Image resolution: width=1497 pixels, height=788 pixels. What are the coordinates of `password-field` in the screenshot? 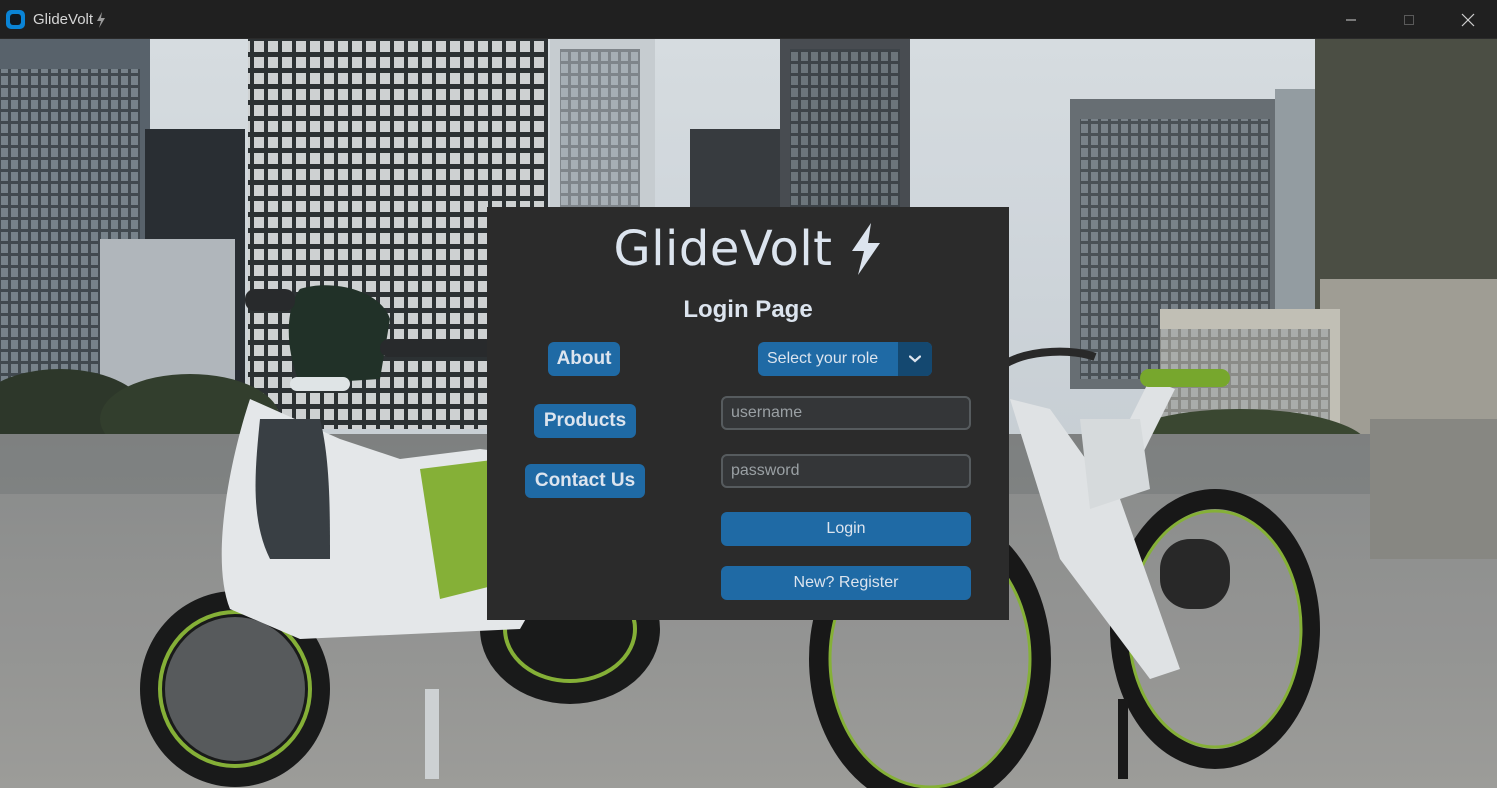 It's located at (846, 471).